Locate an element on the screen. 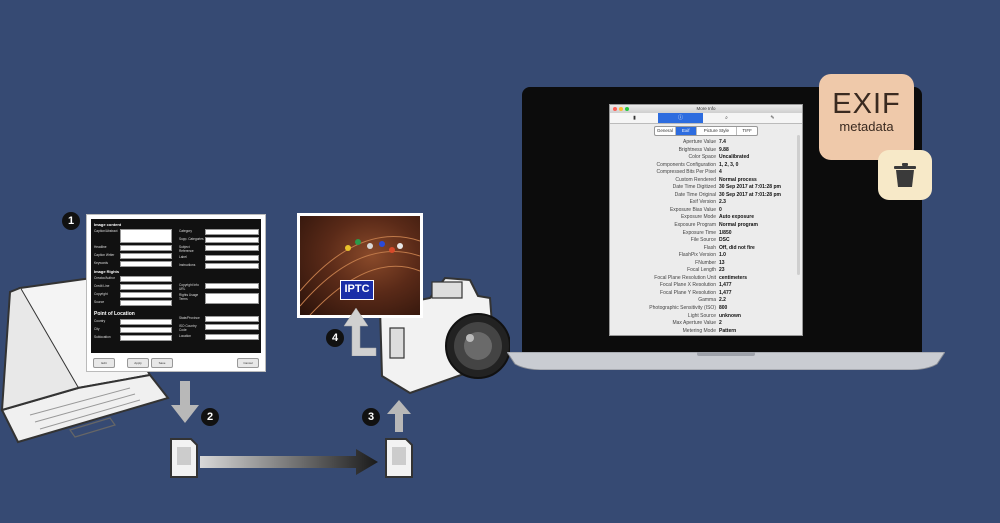 The height and width of the screenshot is (523, 1000). exif-value: DSC is located at coordinates (724, 240).